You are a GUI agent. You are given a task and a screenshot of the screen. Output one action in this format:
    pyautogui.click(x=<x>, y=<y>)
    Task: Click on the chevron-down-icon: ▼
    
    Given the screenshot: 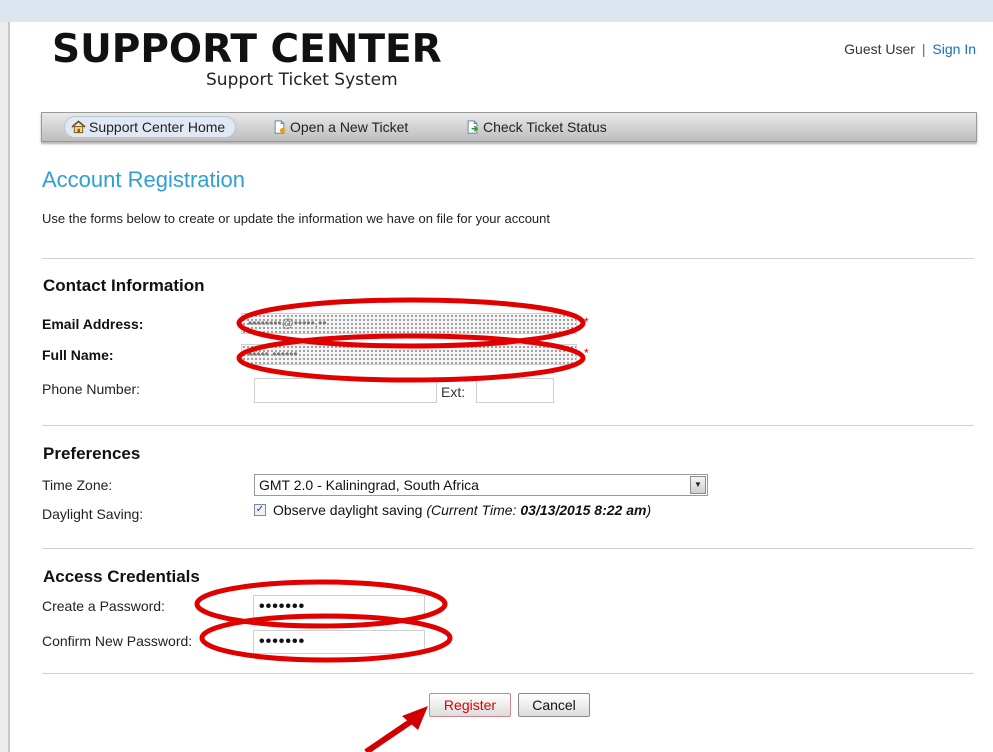 What is the action you would take?
    pyautogui.click(x=698, y=485)
    